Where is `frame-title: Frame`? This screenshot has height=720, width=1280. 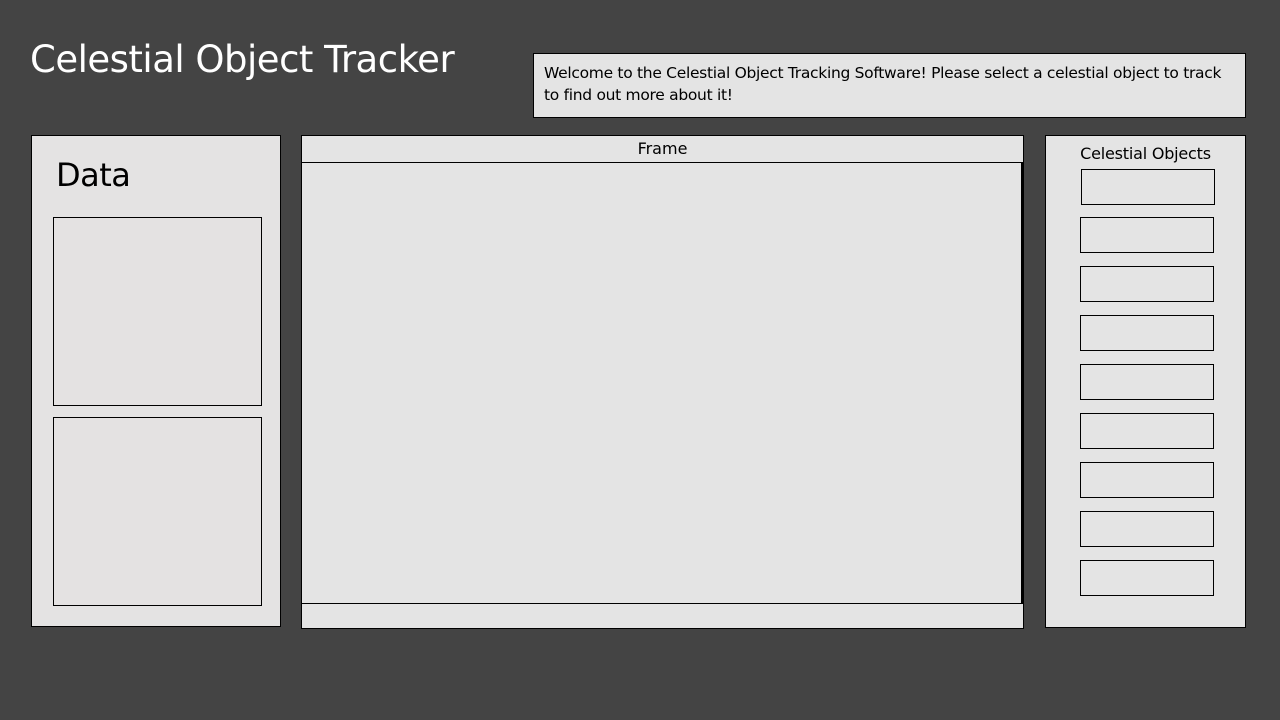
frame-title: Frame is located at coordinates (662, 148).